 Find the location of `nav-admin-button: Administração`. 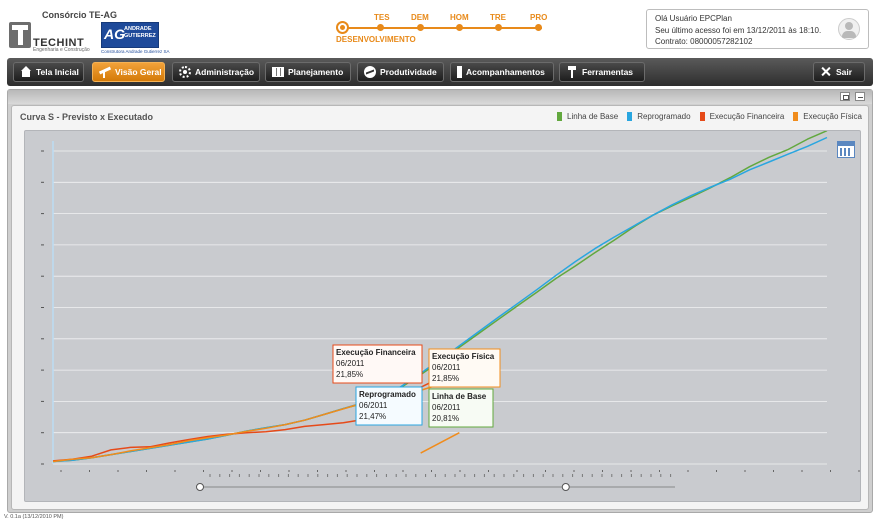

nav-admin-button: Administração is located at coordinates (216, 72).